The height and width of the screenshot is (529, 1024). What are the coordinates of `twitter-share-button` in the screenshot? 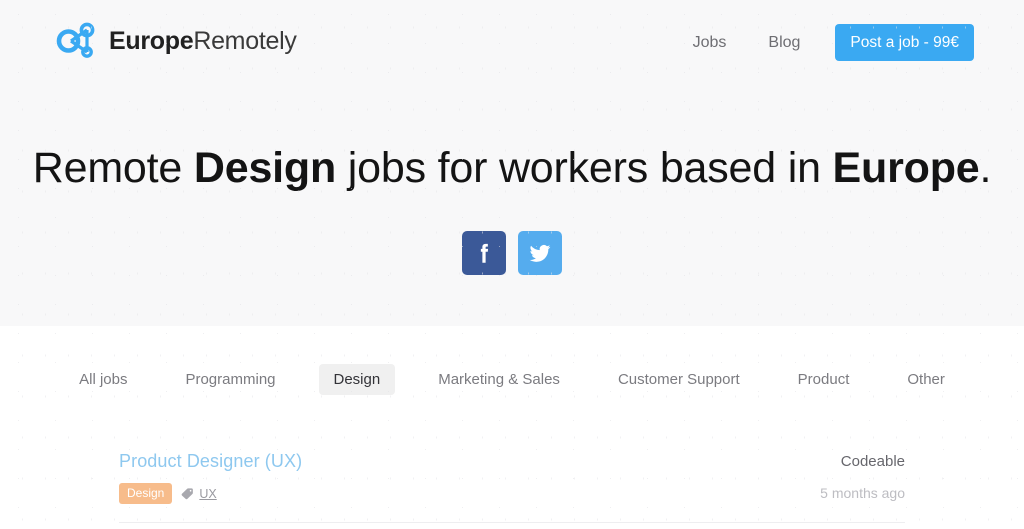 It's located at (540, 253).